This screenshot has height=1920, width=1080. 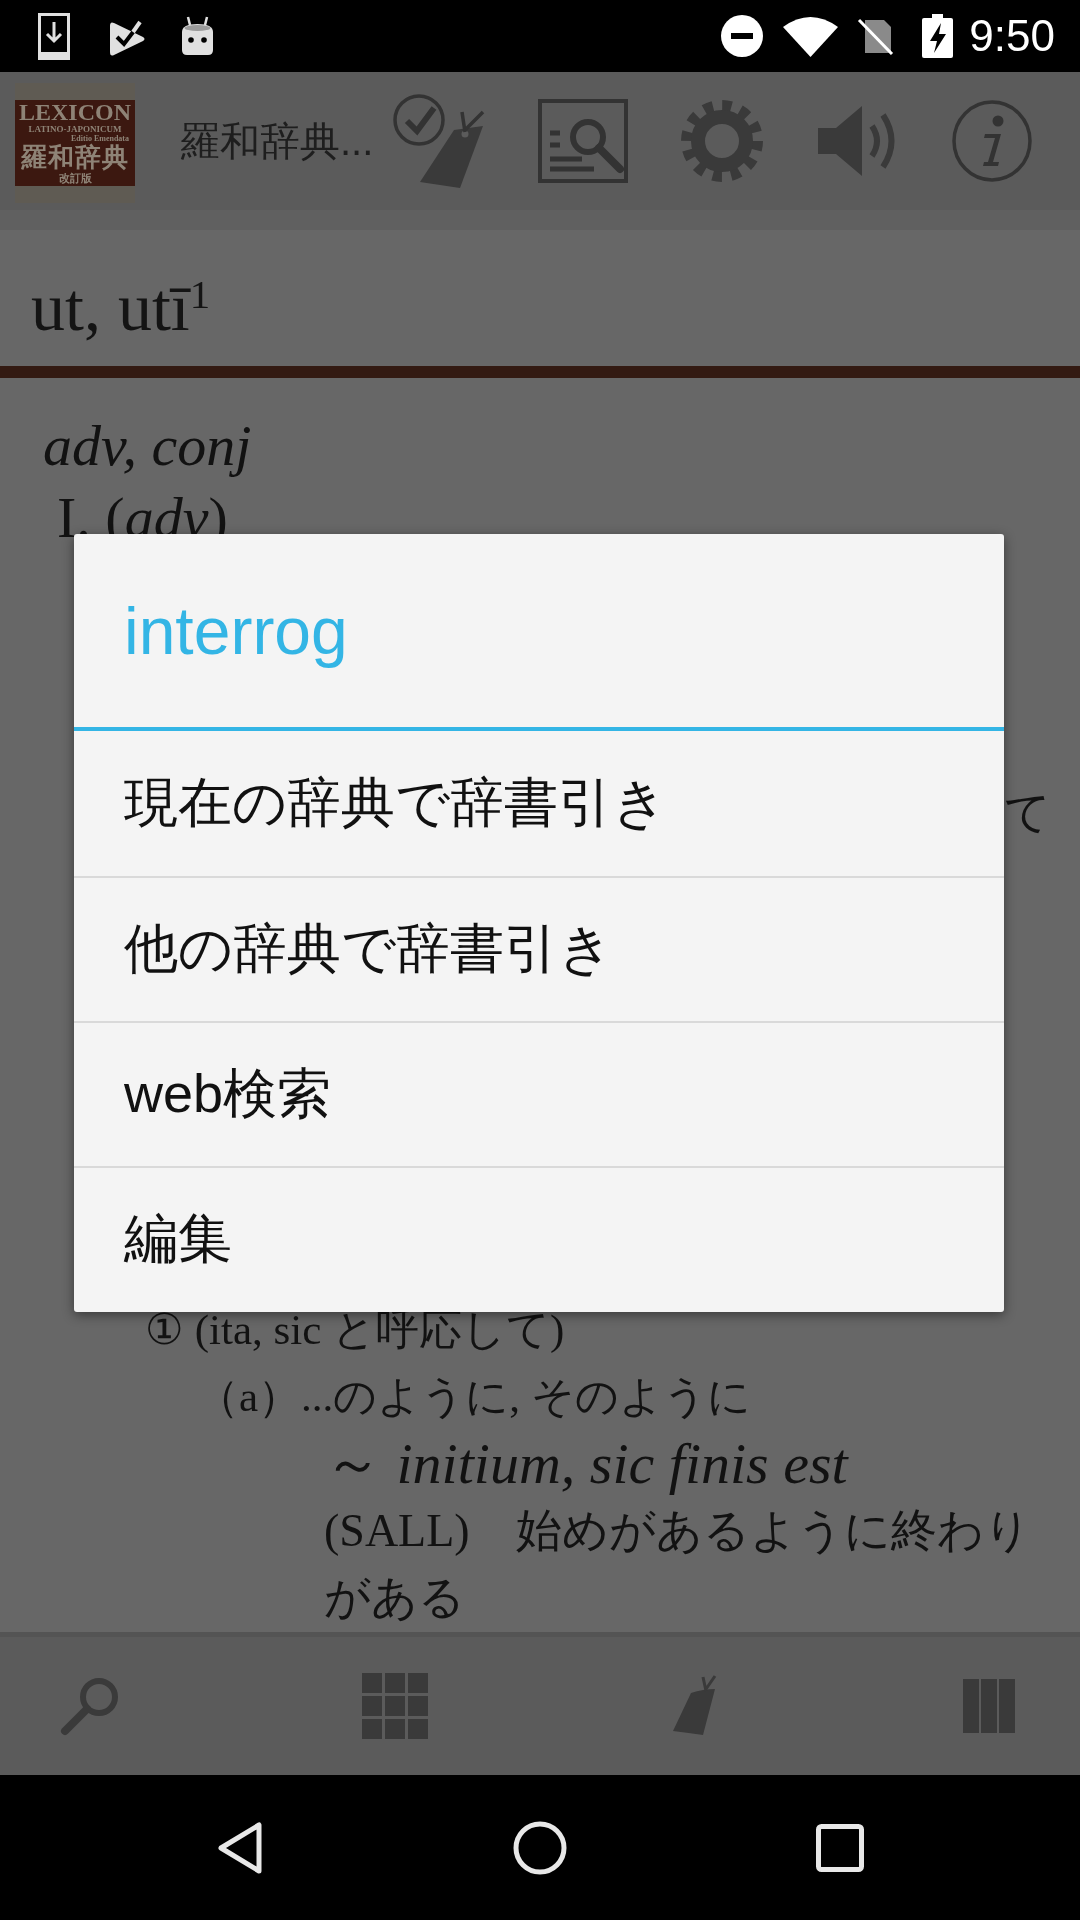 I want to click on do-not-disturb-icon, so click(x=742, y=36).